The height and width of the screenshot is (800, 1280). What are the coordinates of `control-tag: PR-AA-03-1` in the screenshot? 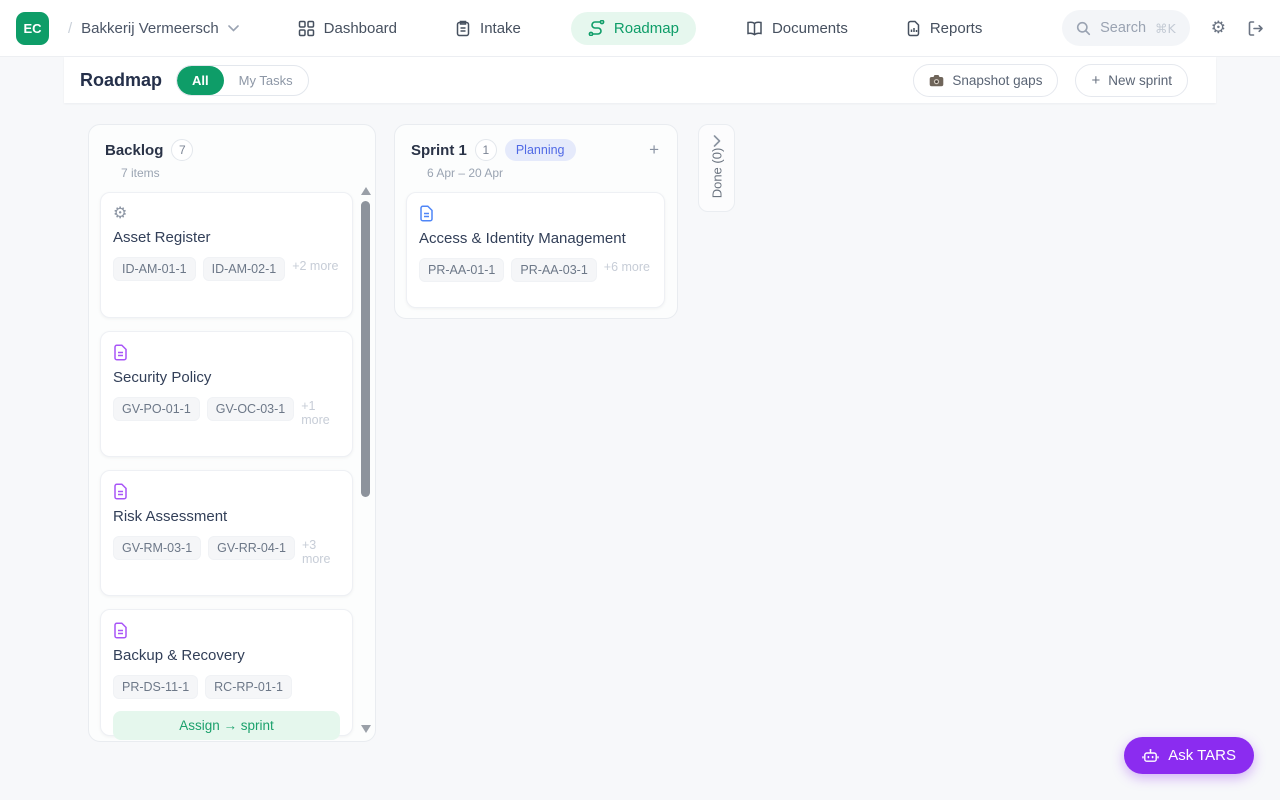 It's located at (554, 270).